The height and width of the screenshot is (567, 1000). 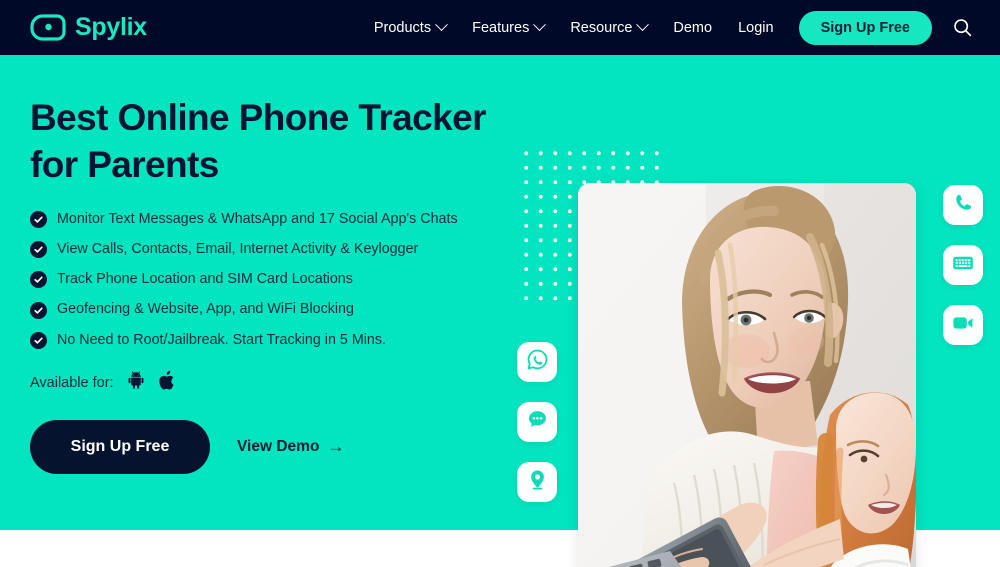 I want to click on keyboard-icon, so click(x=963, y=265).